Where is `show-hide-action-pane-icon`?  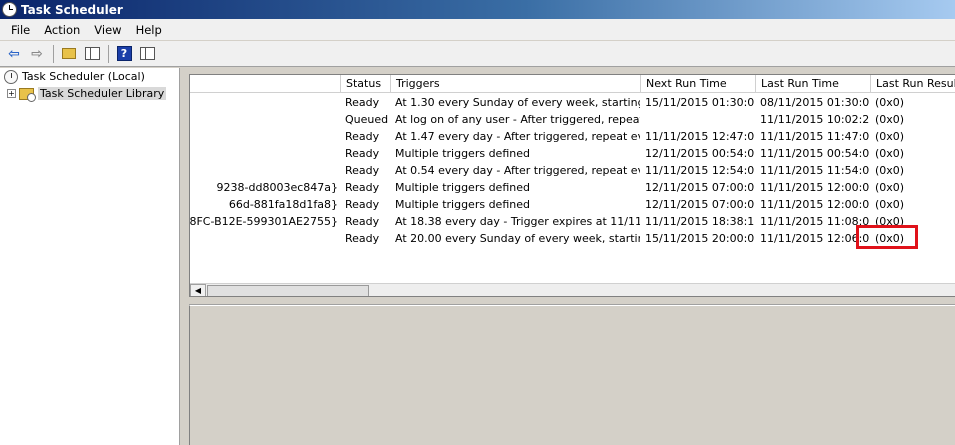 show-hide-action-pane-icon is located at coordinates (147, 53).